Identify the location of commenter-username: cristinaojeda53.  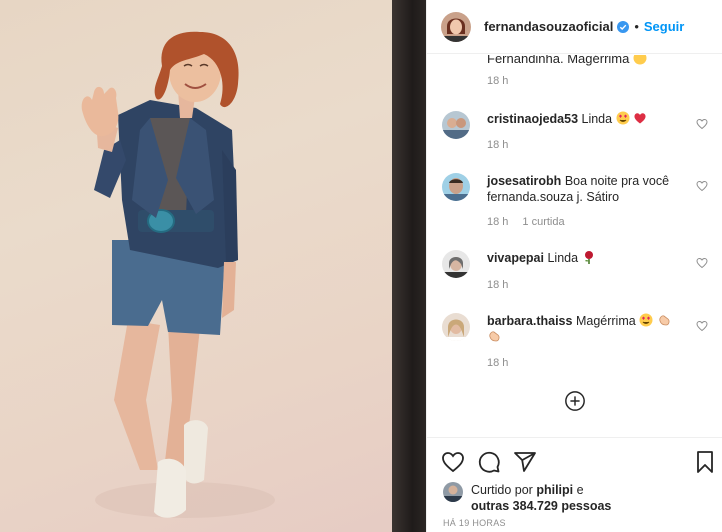
(532, 119).